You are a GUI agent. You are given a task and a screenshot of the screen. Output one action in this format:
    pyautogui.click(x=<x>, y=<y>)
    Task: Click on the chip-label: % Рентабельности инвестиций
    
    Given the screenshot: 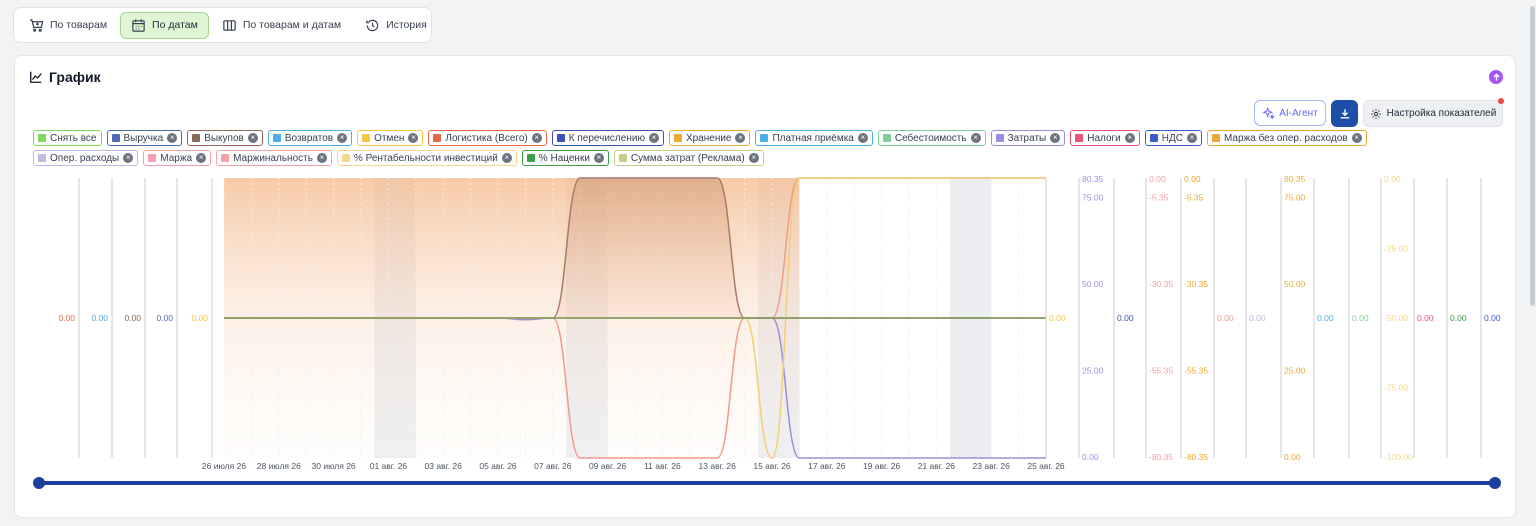 What is the action you would take?
    pyautogui.click(x=425, y=158)
    